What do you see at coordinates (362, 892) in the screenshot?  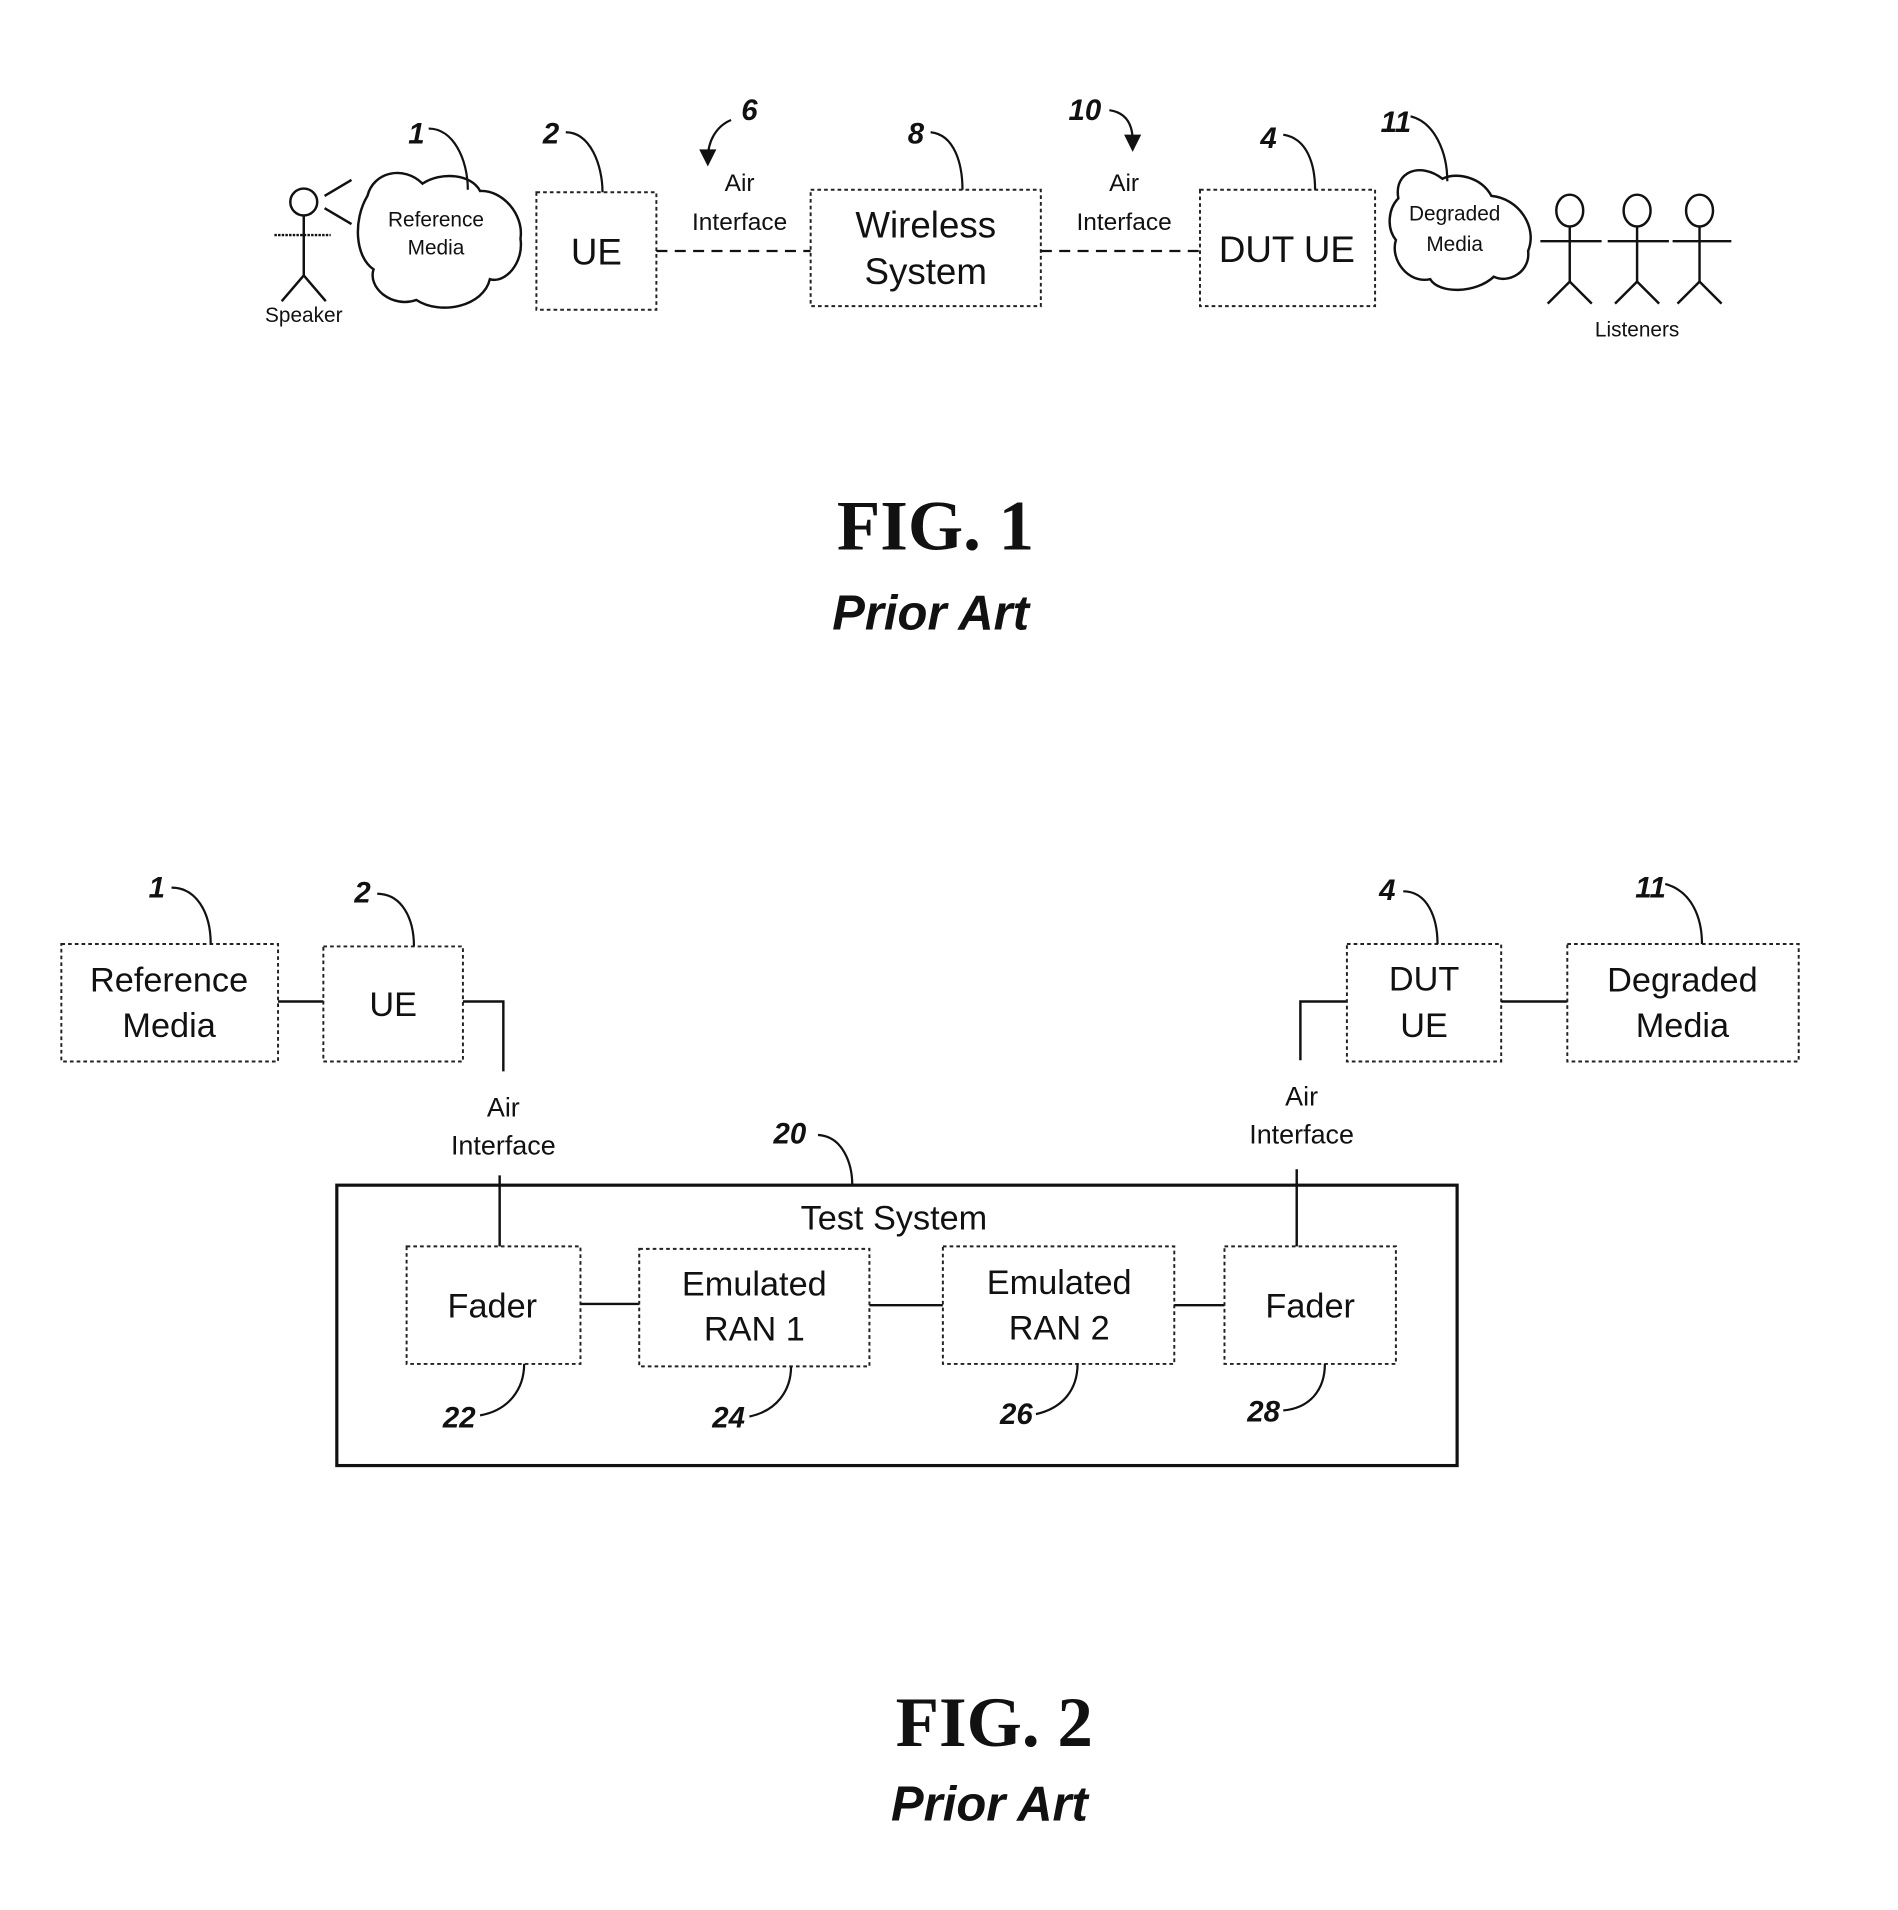 I see `fig2-ref-number-2: 2` at bounding box center [362, 892].